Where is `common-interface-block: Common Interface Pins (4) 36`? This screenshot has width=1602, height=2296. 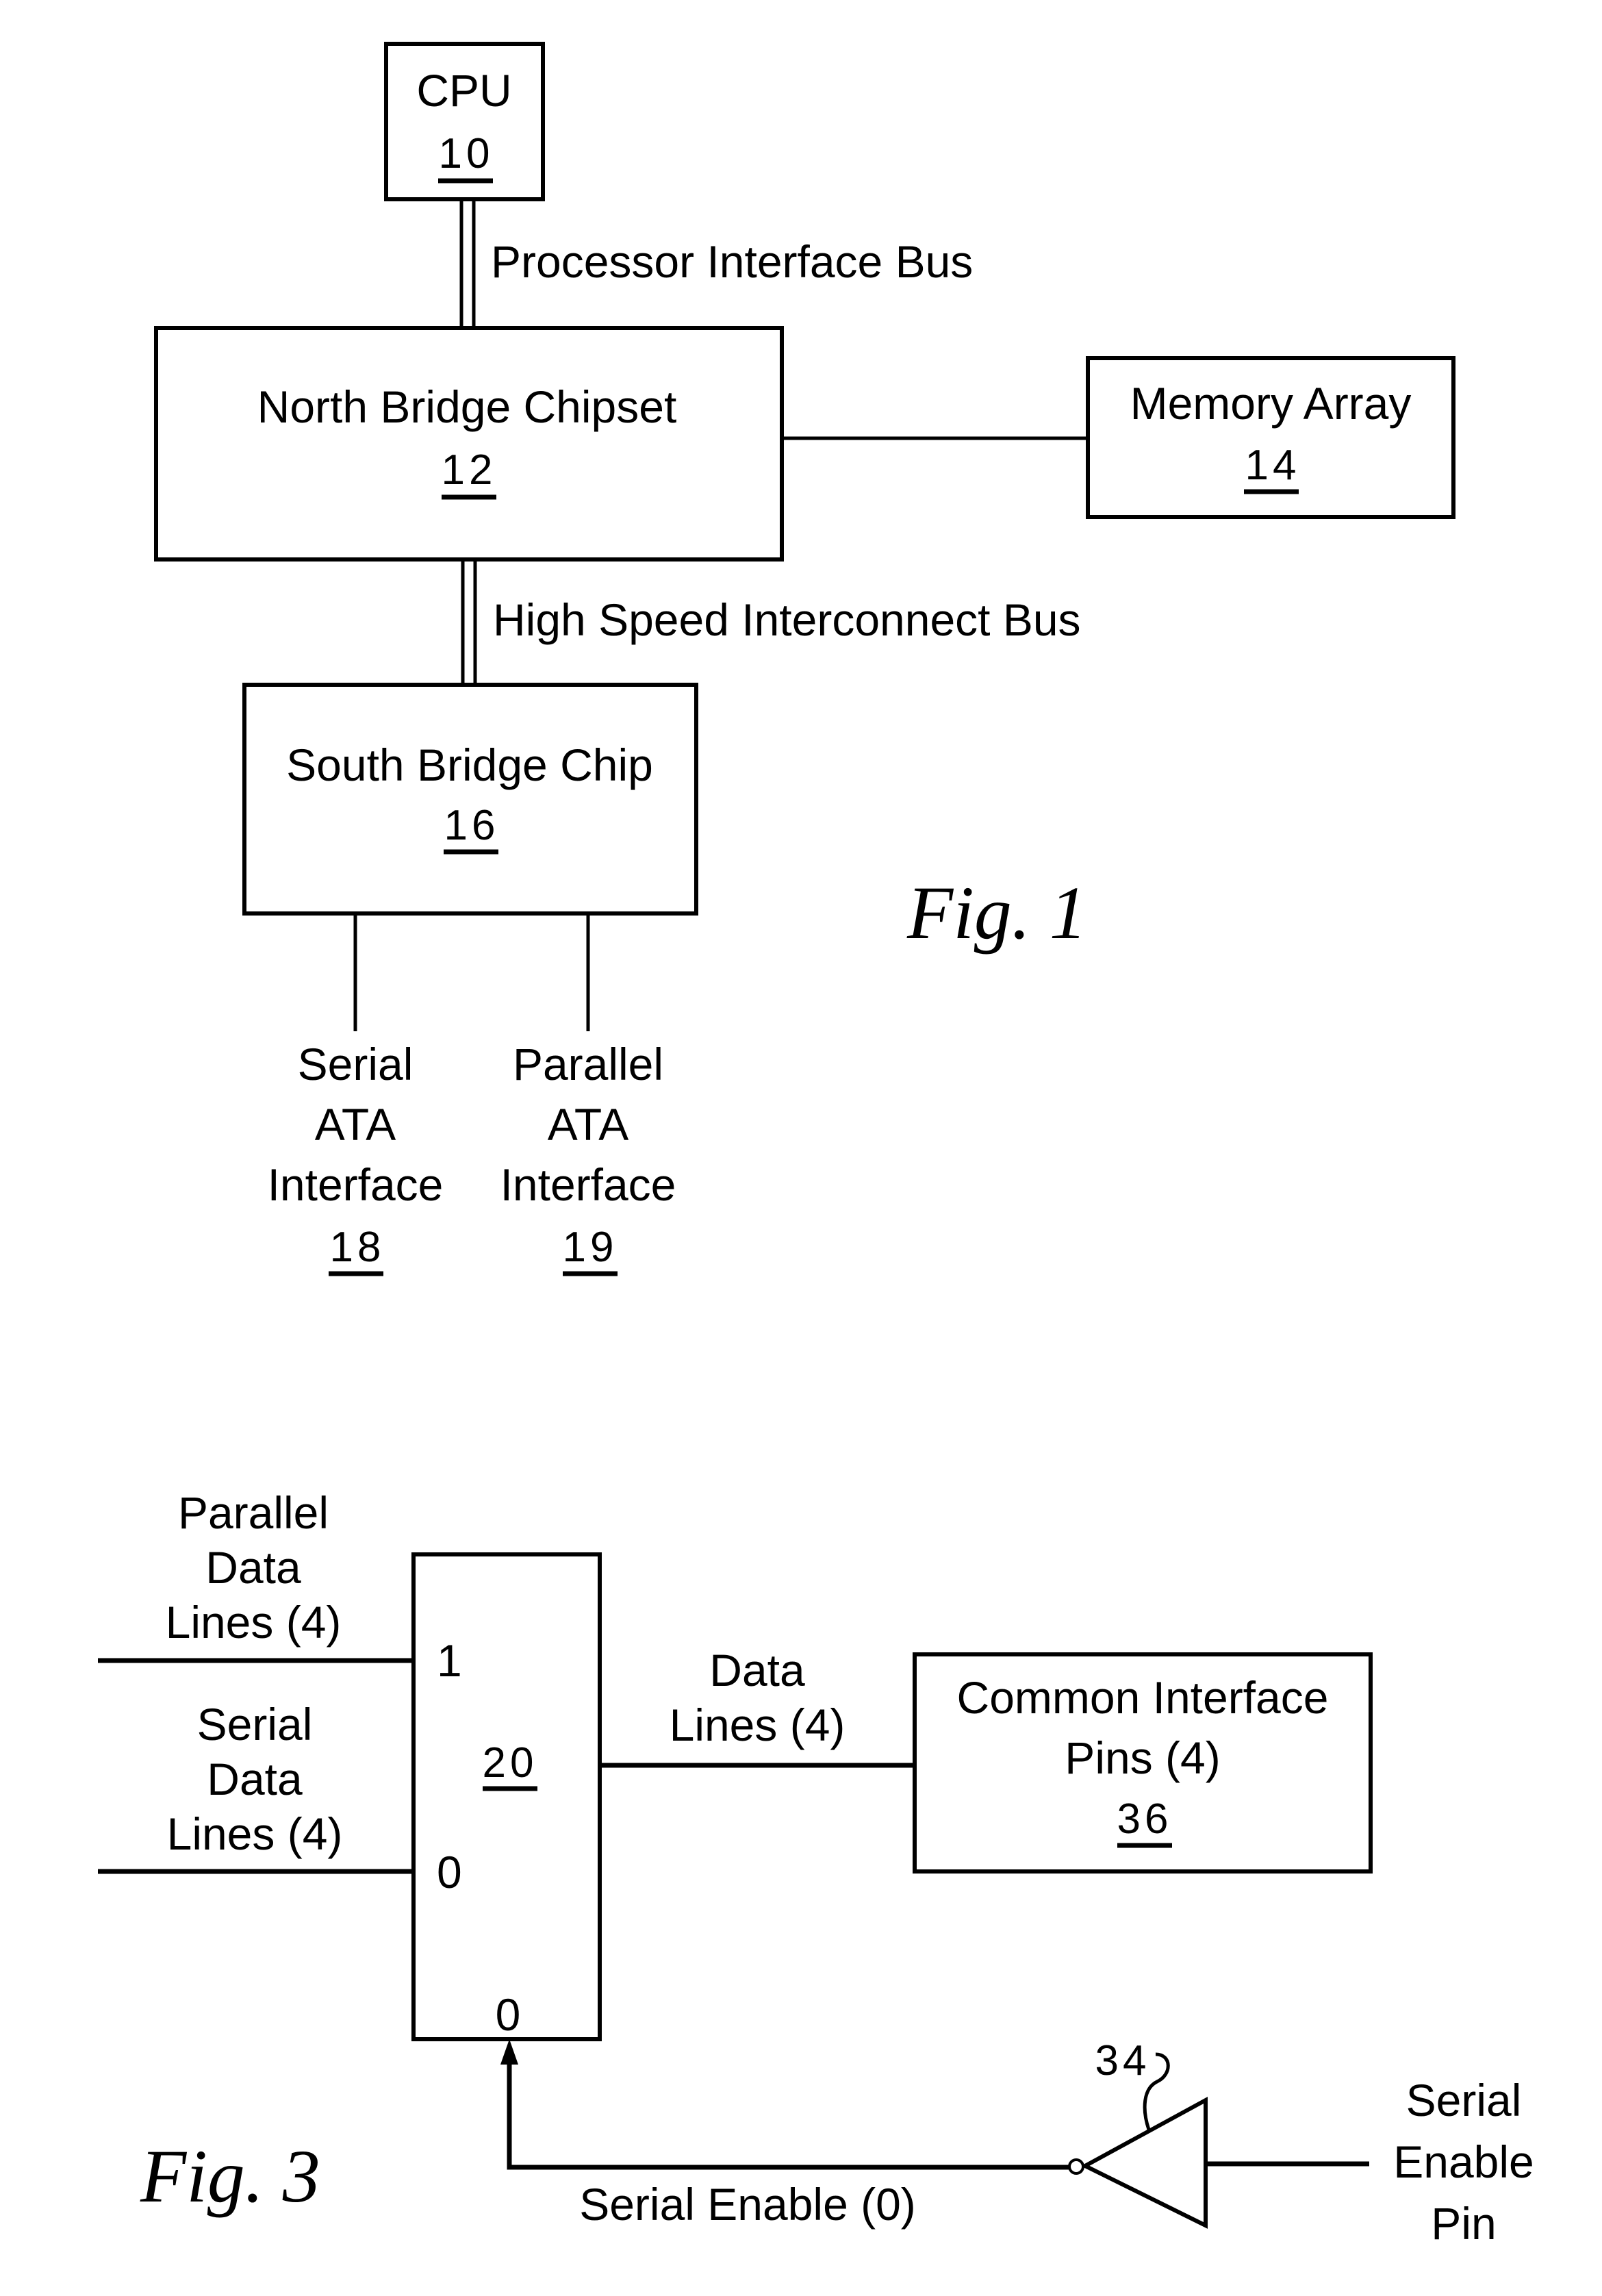
common-interface-block: Common Interface Pins (4) 36 is located at coordinates (1143, 1763).